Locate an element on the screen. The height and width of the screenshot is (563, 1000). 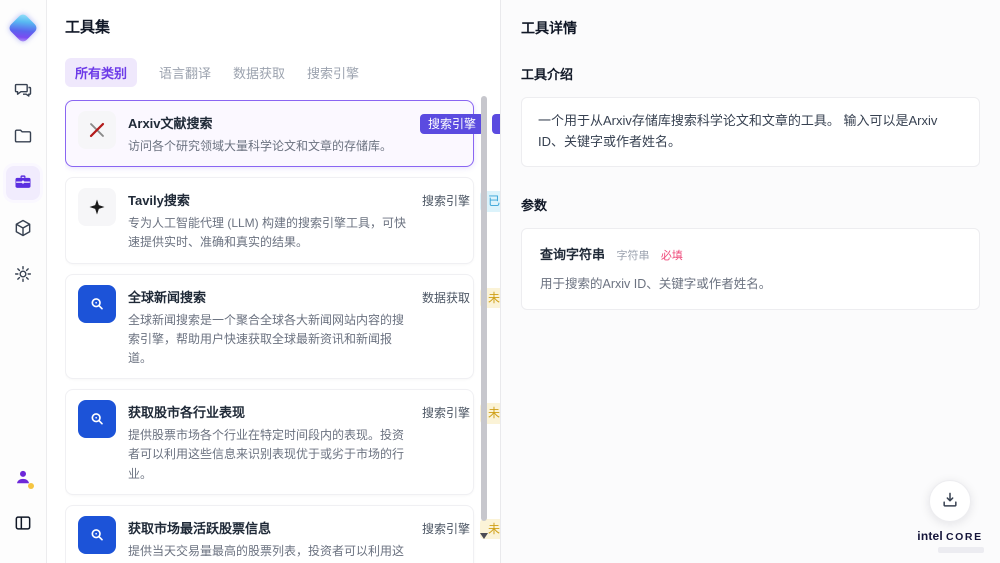
tool-name: Arxiv文献搜索 is located at coordinates (170, 123).